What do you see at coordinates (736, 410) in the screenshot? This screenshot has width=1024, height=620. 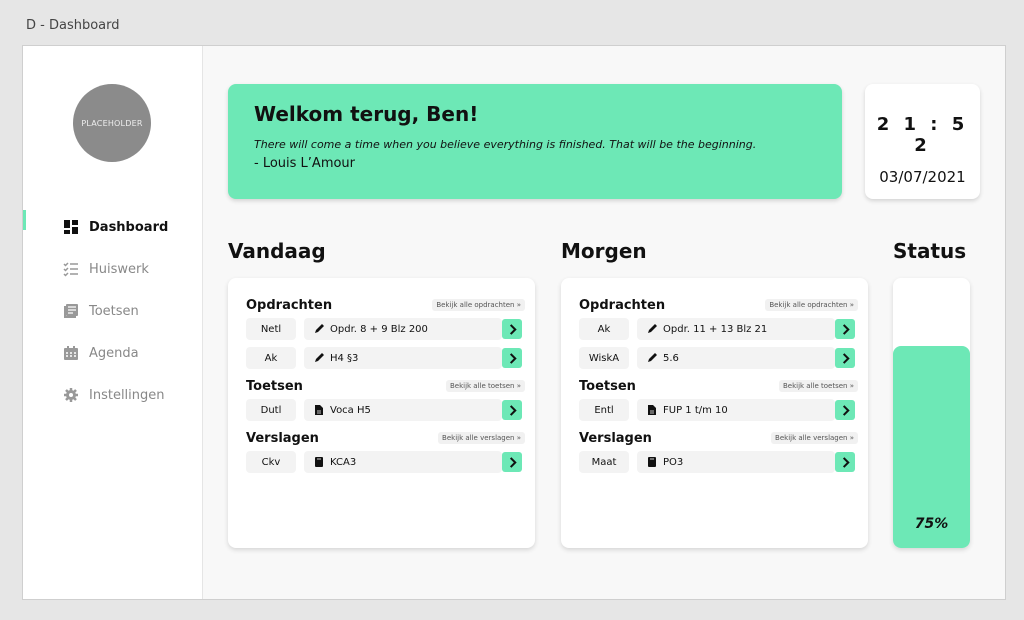 I see `task-field: FUP 1 t/m 10` at bounding box center [736, 410].